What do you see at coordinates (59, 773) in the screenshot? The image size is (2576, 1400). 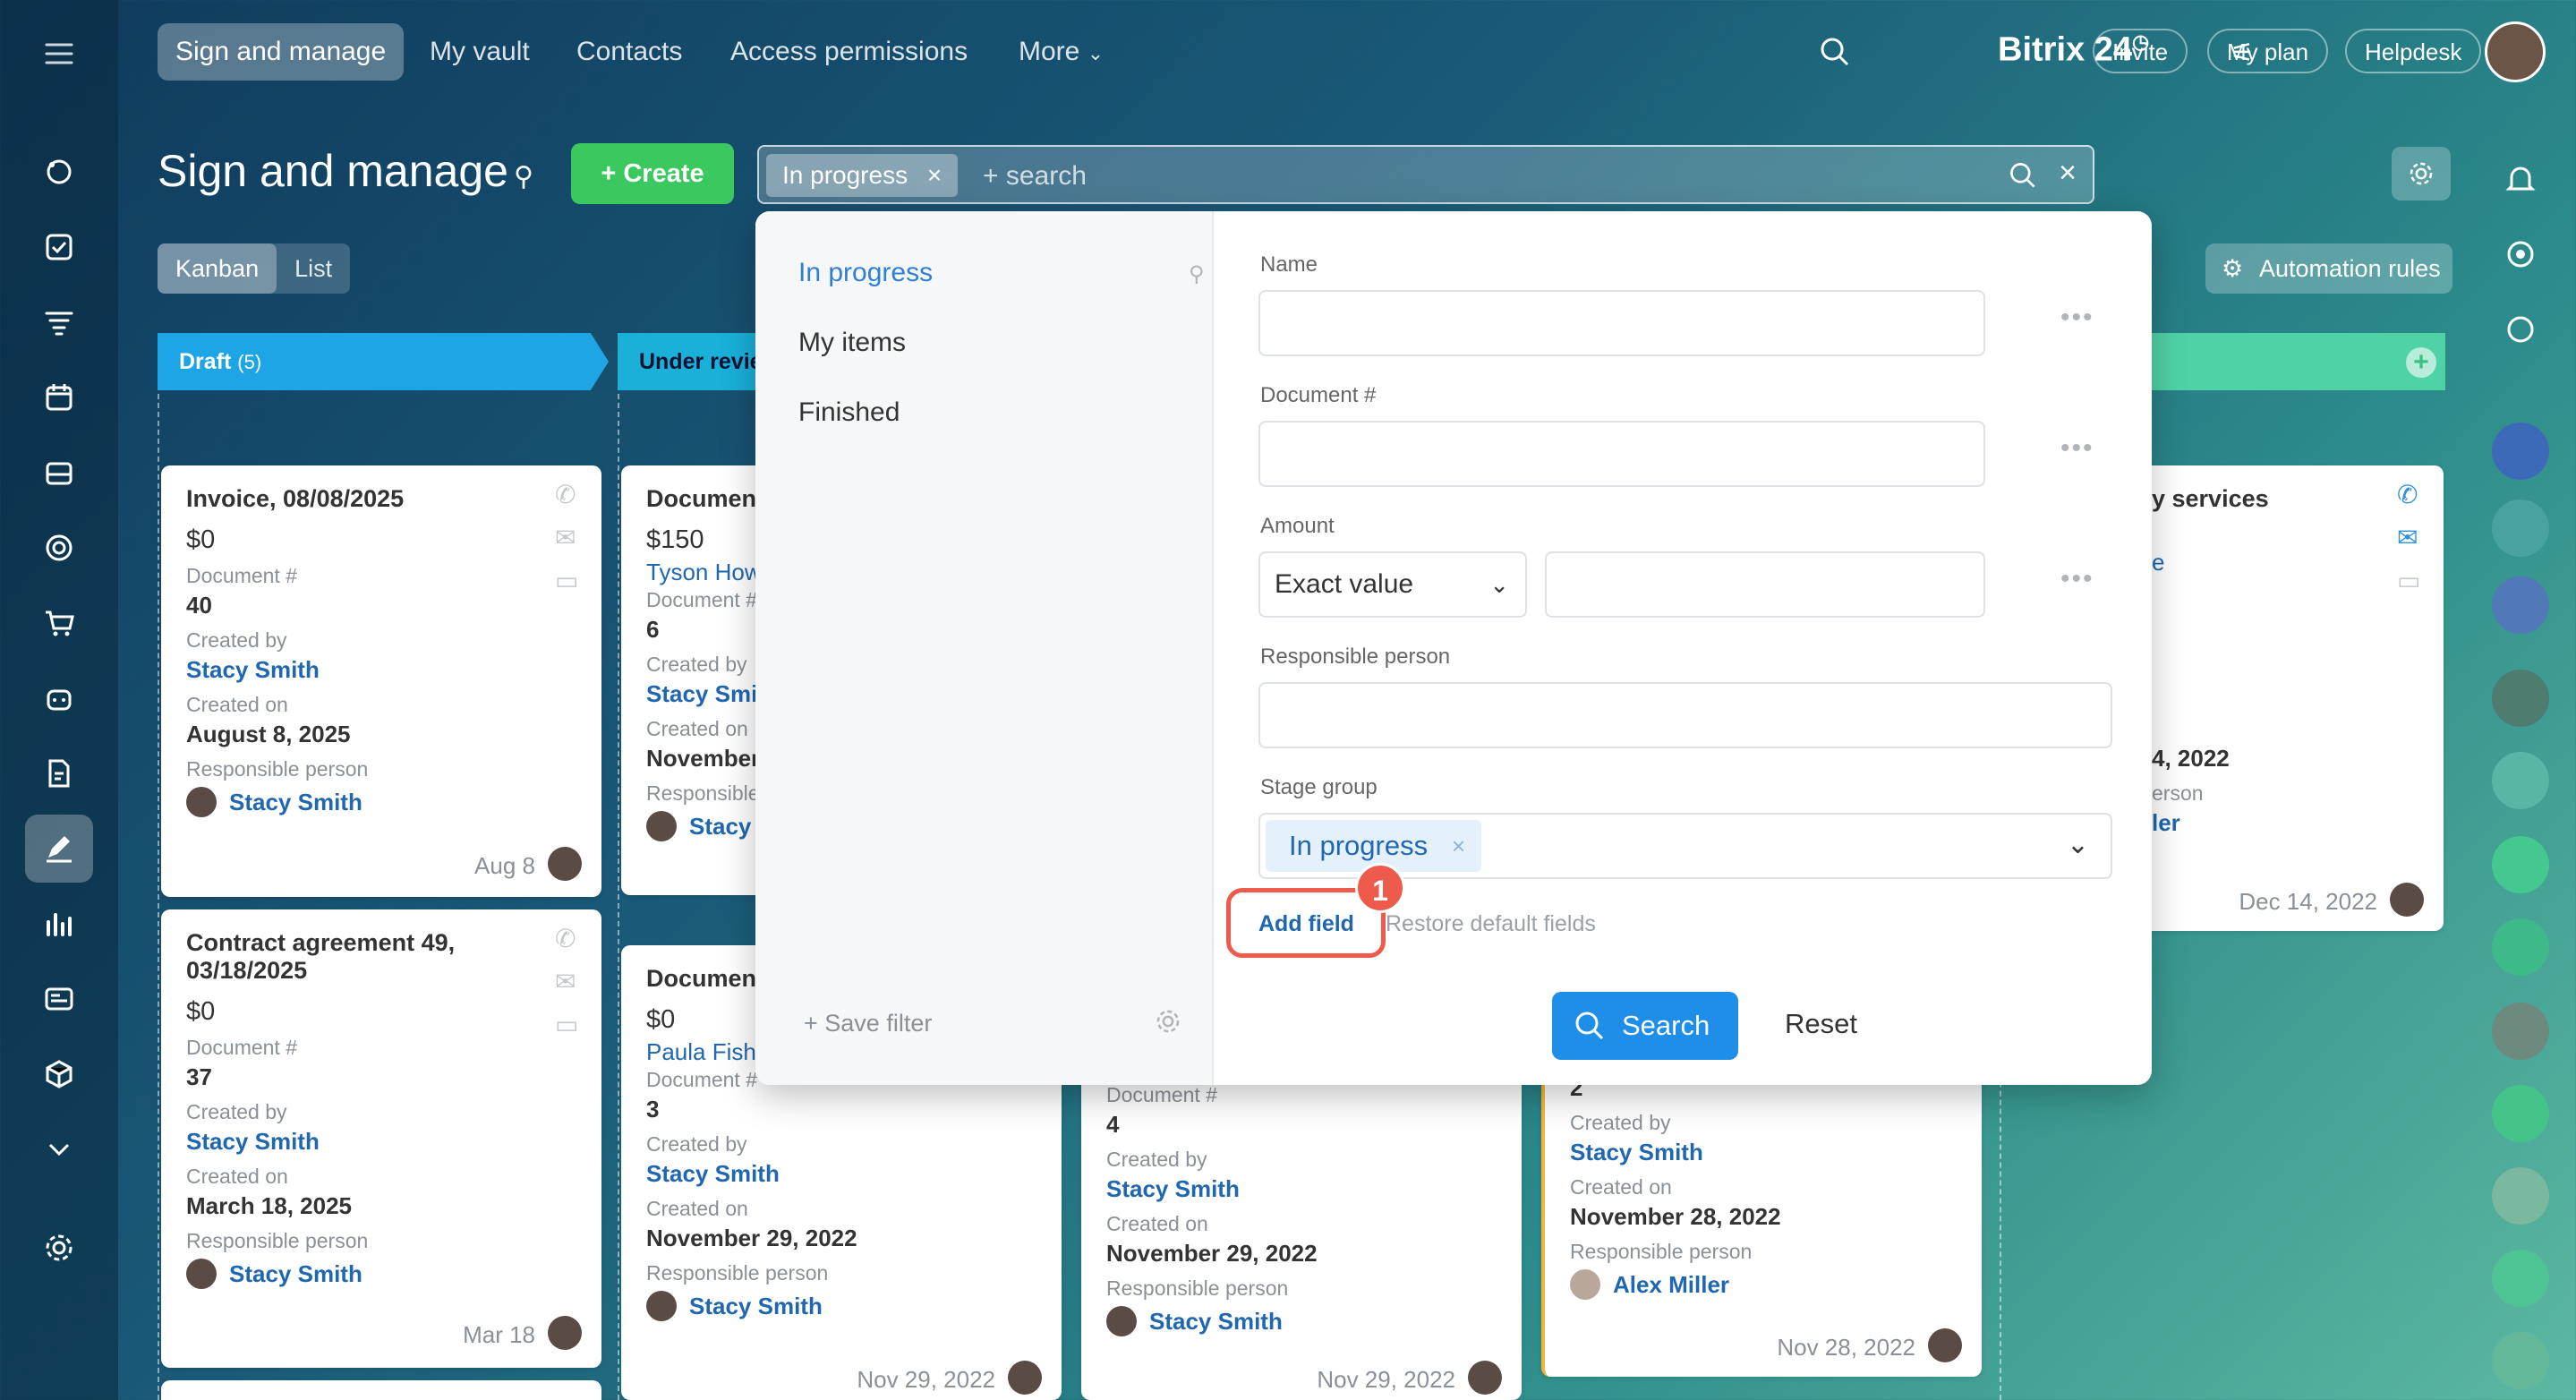 I see `document-edit-icon` at bounding box center [59, 773].